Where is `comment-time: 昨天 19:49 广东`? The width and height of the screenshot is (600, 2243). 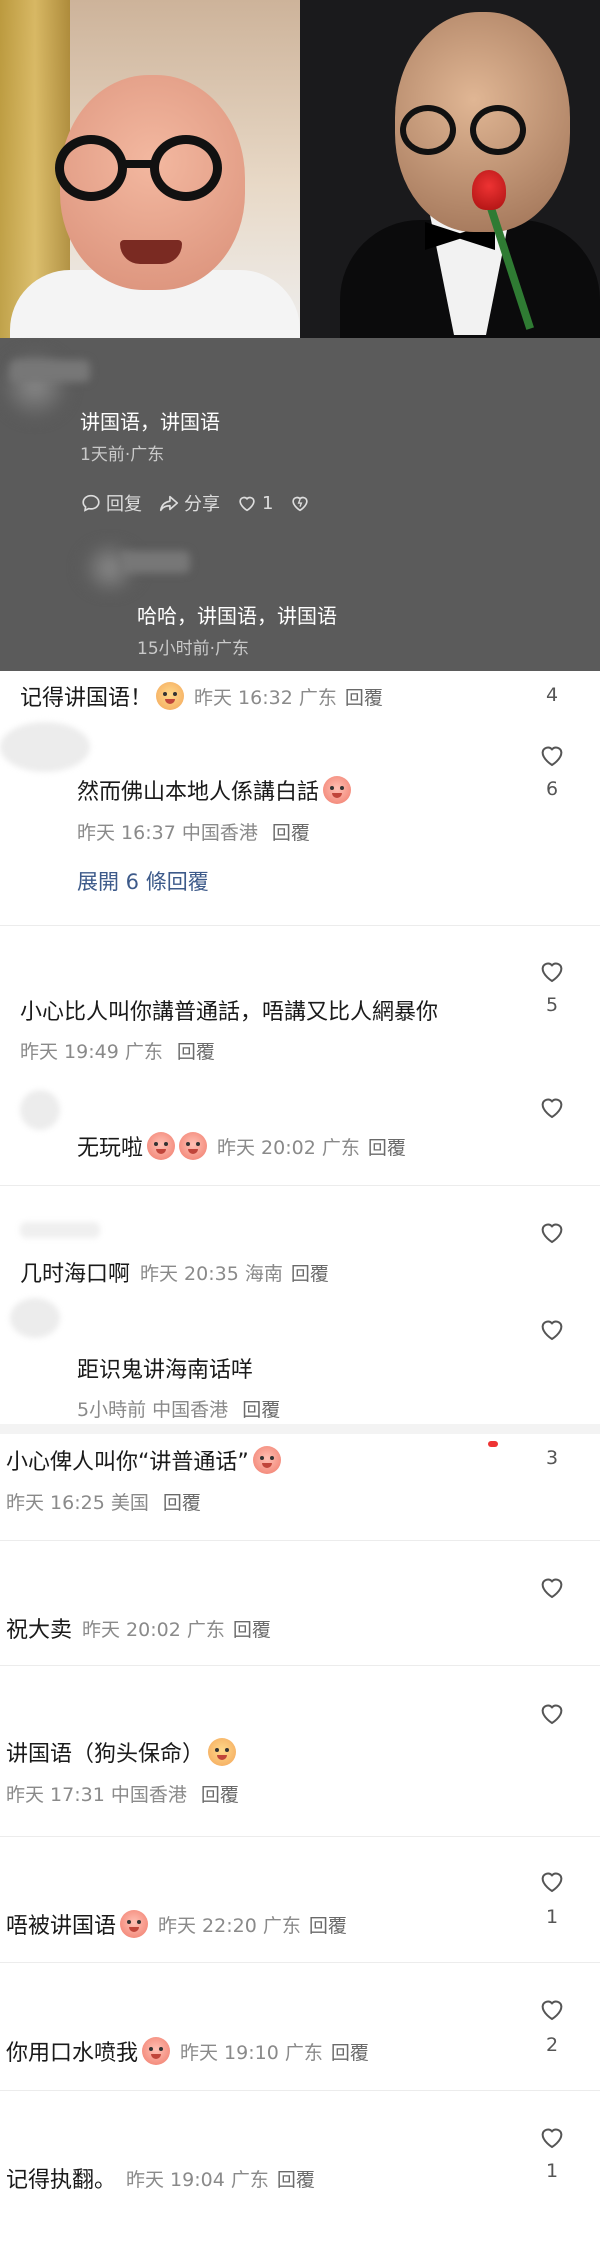 comment-time: 昨天 19:49 广东 is located at coordinates (91, 1052).